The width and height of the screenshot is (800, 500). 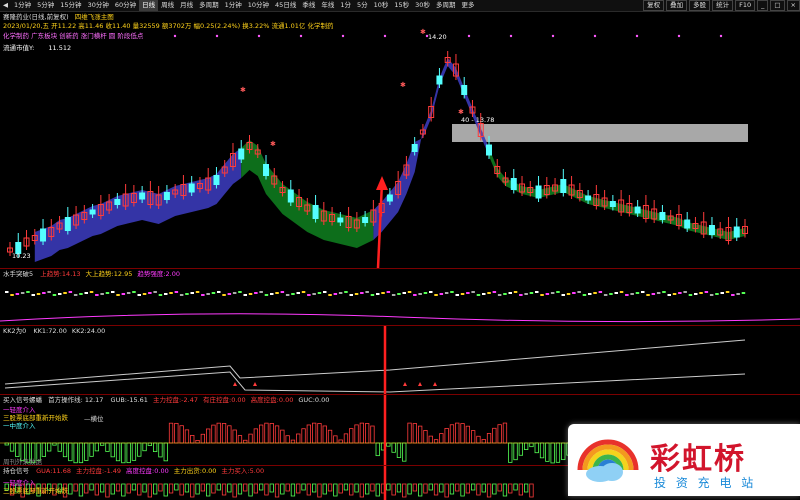 What do you see at coordinates (677, 5) in the screenshot?
I see `toolbar-button: 叠加` at bounding box center [677, 5].